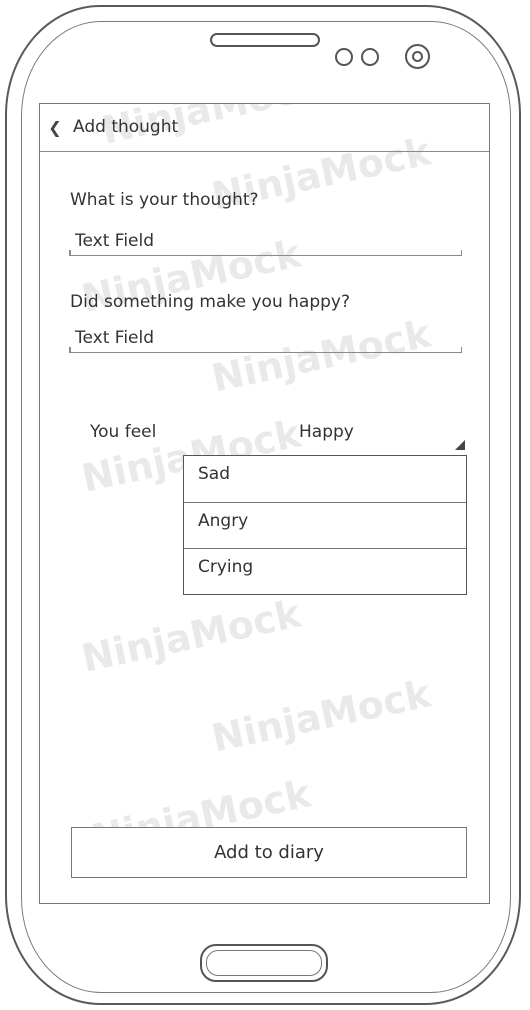  Describe the element at coordinates (164, 200) in the screenshot. I see `thought-label: What is your thought?` at that location.